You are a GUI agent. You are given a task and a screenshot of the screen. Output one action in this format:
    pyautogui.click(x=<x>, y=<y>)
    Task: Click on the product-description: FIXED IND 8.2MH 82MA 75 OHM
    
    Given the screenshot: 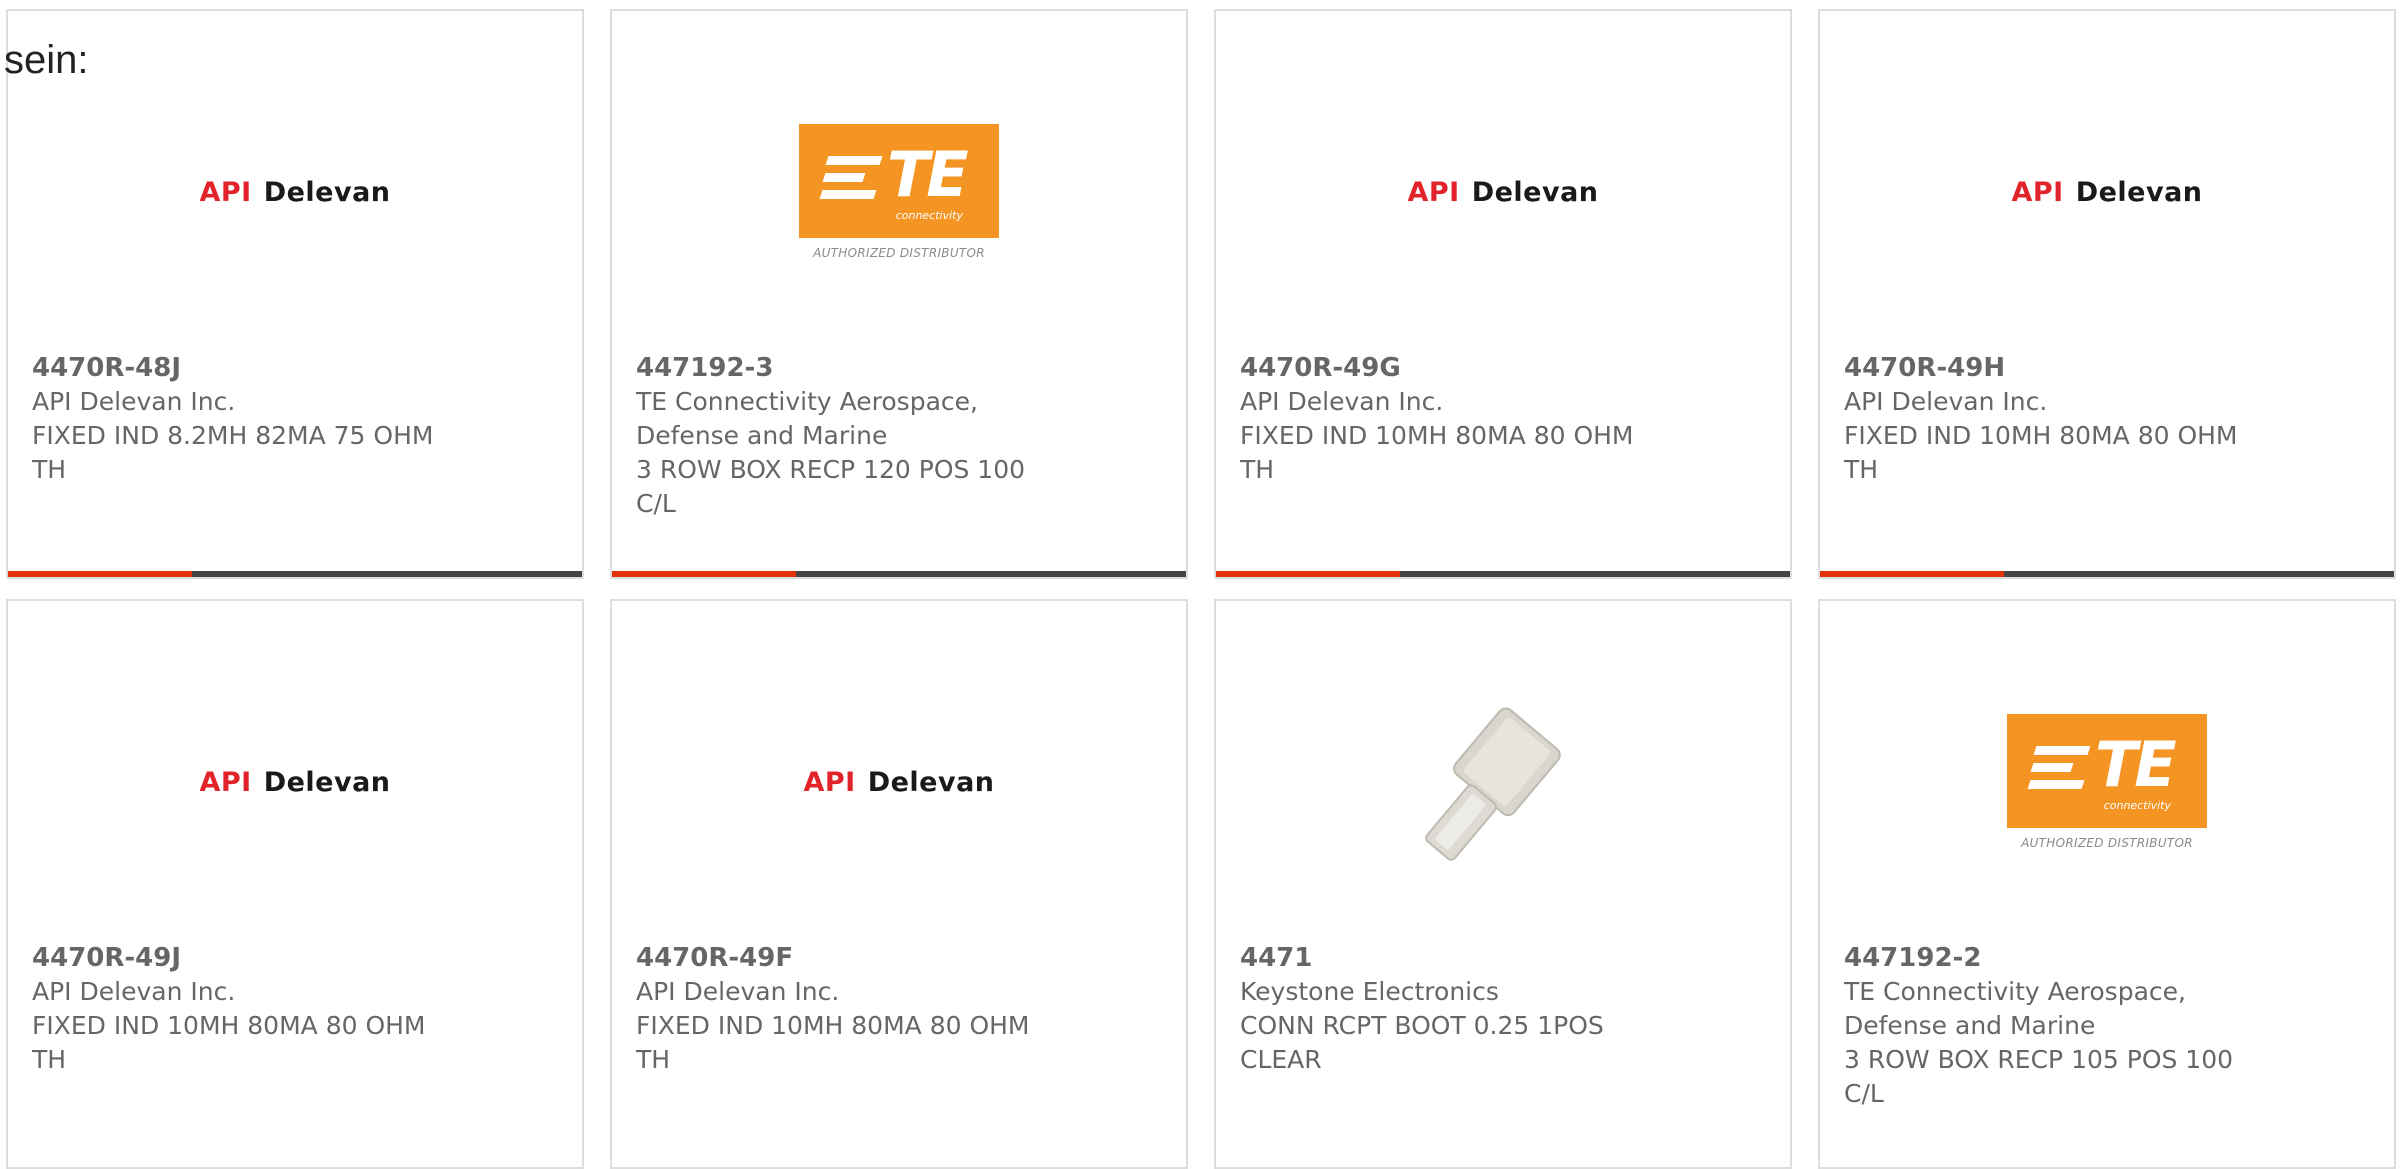 What is the action you would take?
    pyautogui.click(x=233, y=435)
    